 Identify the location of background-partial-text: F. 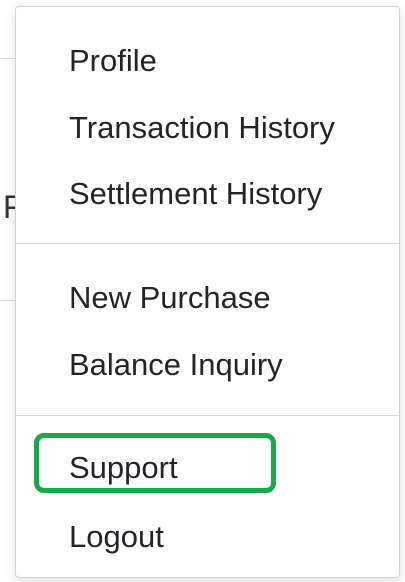
(9, 207).